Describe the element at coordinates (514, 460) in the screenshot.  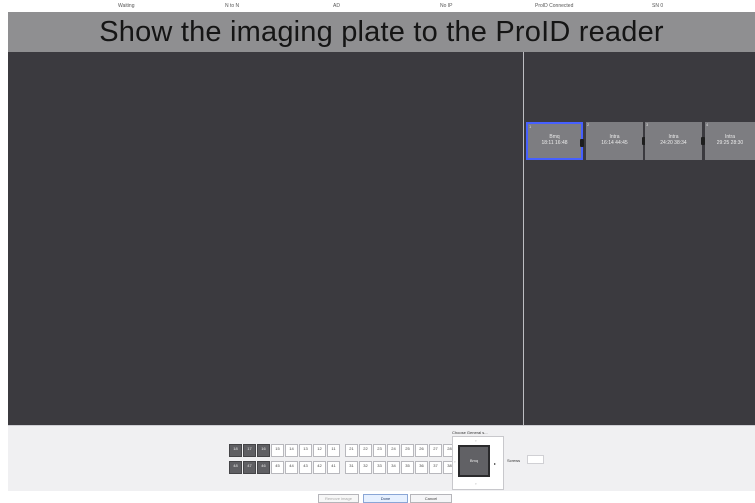
I see `screws-label: Screws` at that location.